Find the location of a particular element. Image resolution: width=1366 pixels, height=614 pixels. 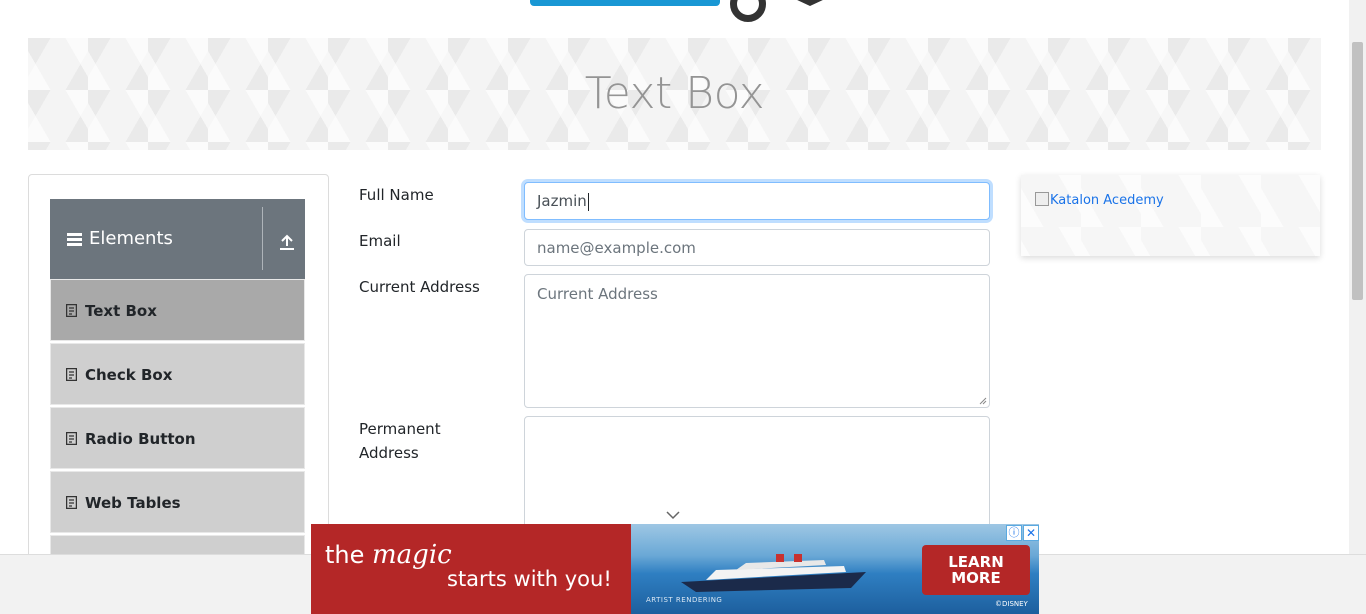

ad-headline-line2: starts with you! is located at coordinates (529, 579).